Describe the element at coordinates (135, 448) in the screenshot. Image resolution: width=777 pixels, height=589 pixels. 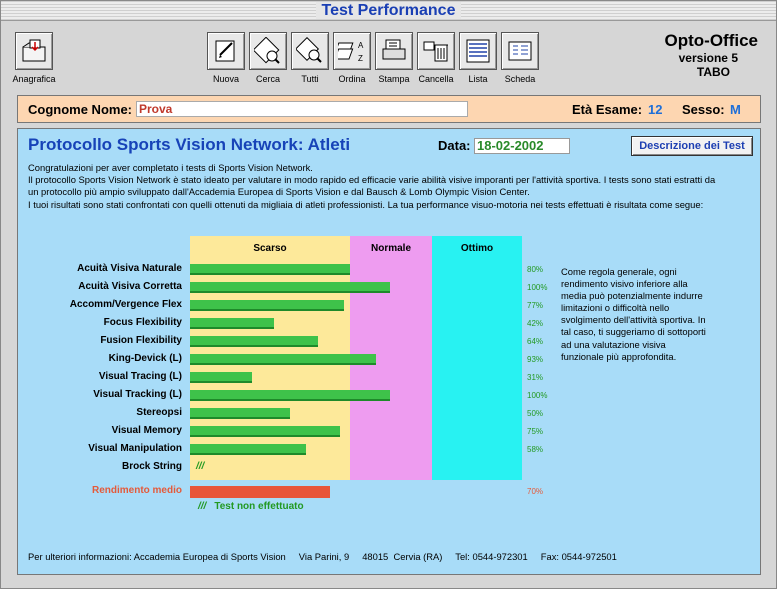
I see `test-label: Visual Manipulation` at that location.